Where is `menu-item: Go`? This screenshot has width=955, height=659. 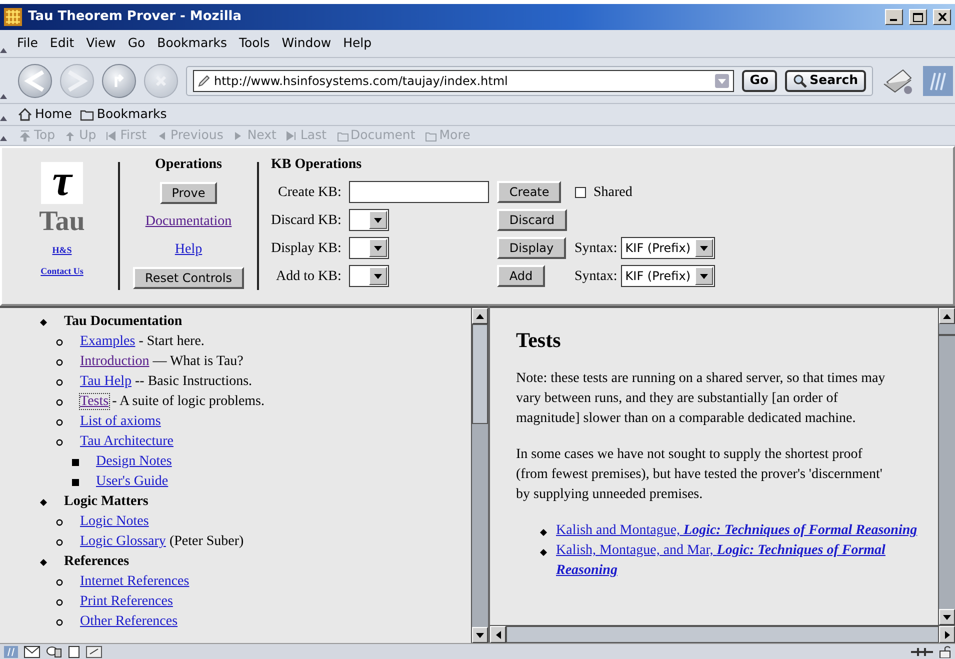
menu-item: Go is located at coordinates (136, 43).